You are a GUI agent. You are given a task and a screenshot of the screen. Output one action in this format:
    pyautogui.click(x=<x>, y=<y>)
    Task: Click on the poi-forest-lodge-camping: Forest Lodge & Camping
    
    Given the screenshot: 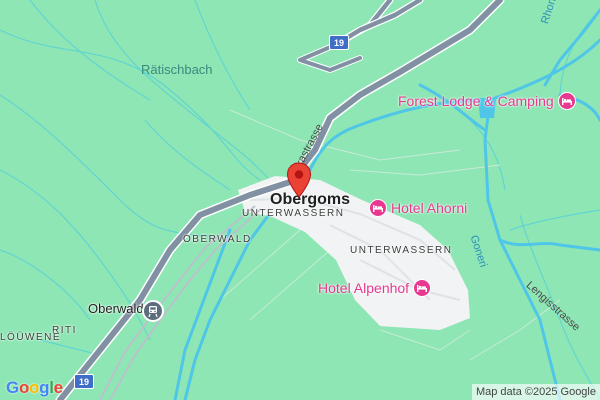 What is the action you would take?
    pyautogui.click(x=487, y=101)
    